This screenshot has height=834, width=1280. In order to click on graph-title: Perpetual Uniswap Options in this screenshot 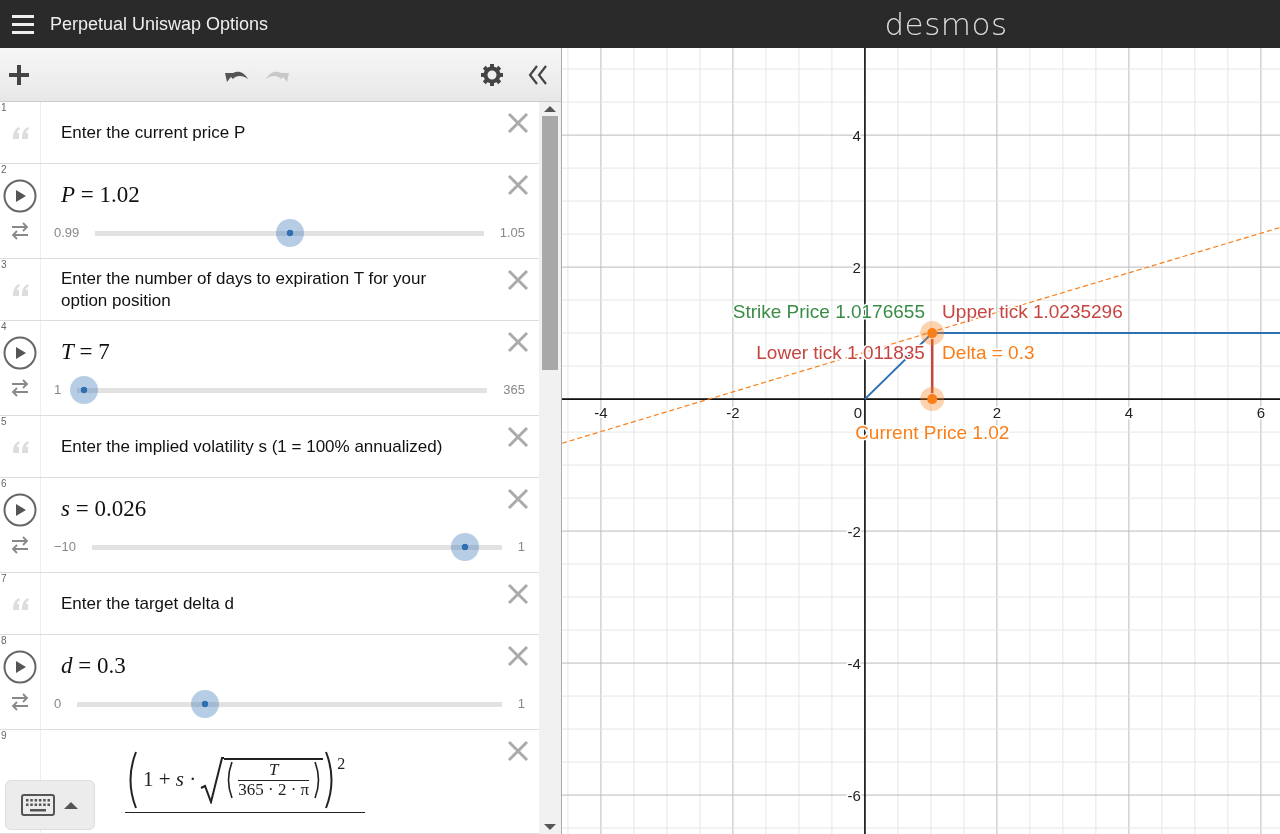, I will do `click(159, 24)`.